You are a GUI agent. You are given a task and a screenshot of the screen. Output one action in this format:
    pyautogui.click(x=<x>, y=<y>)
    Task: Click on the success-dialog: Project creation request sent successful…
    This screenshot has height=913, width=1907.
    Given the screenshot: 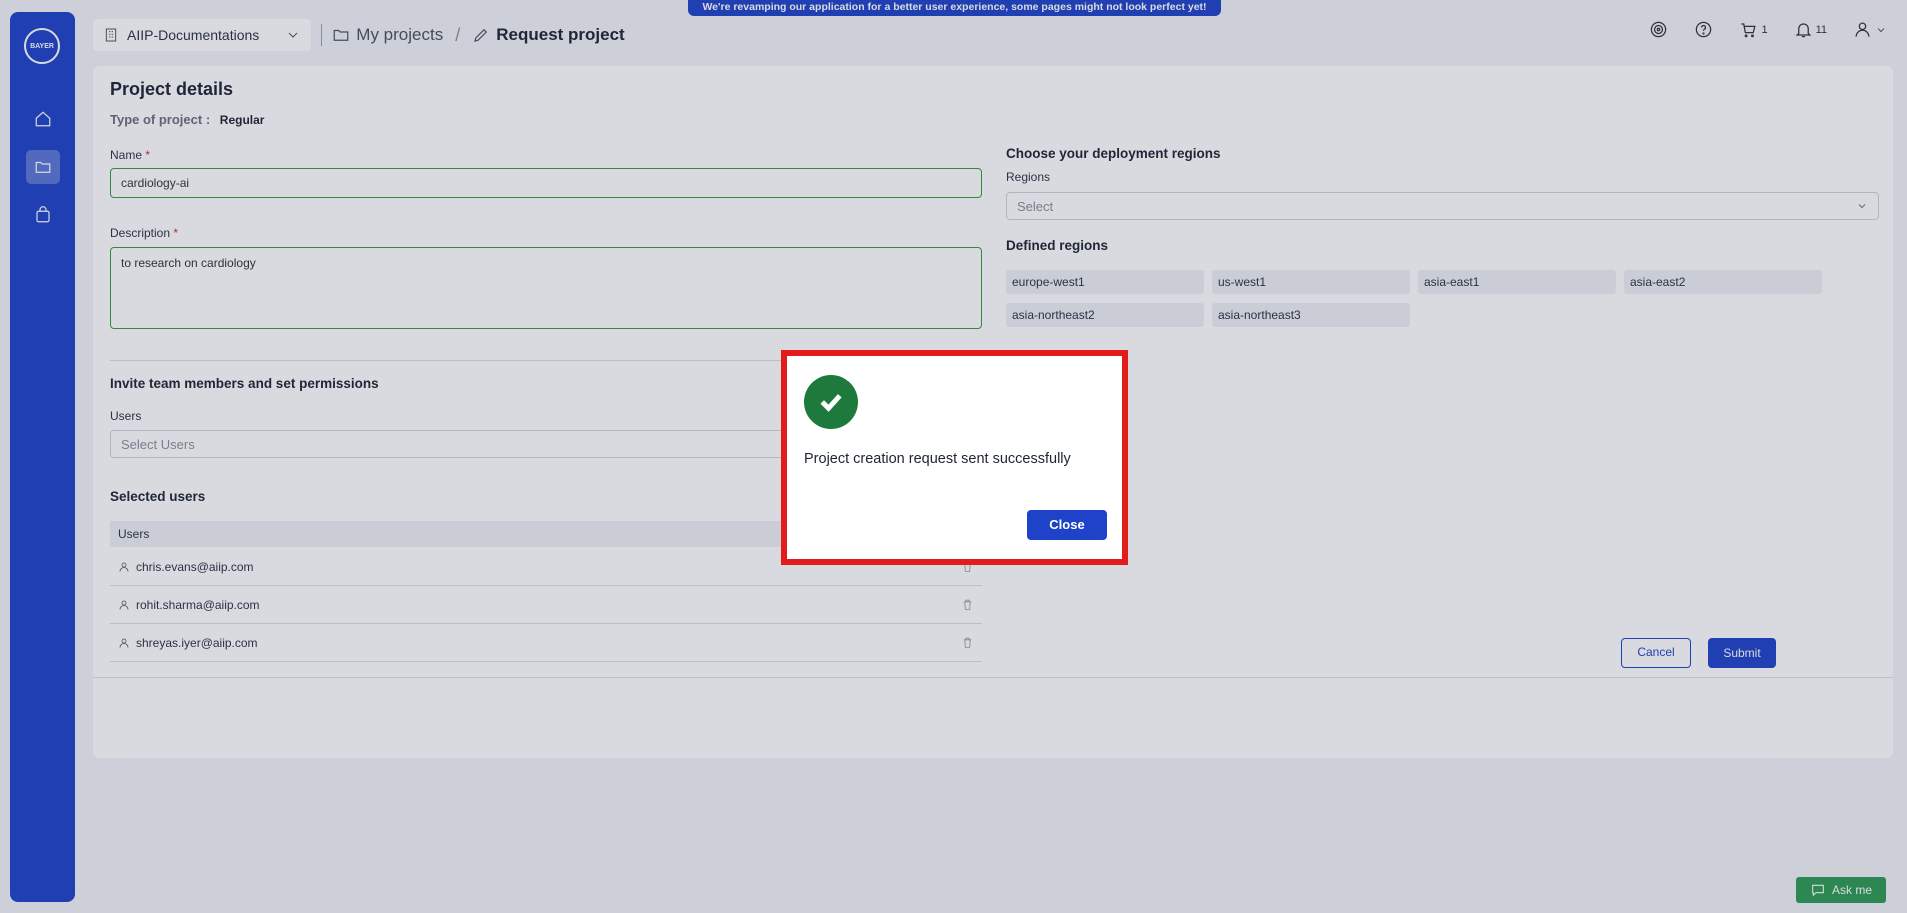 What is the action you would take?
    pyautogui.click(x=954, y=457)
    